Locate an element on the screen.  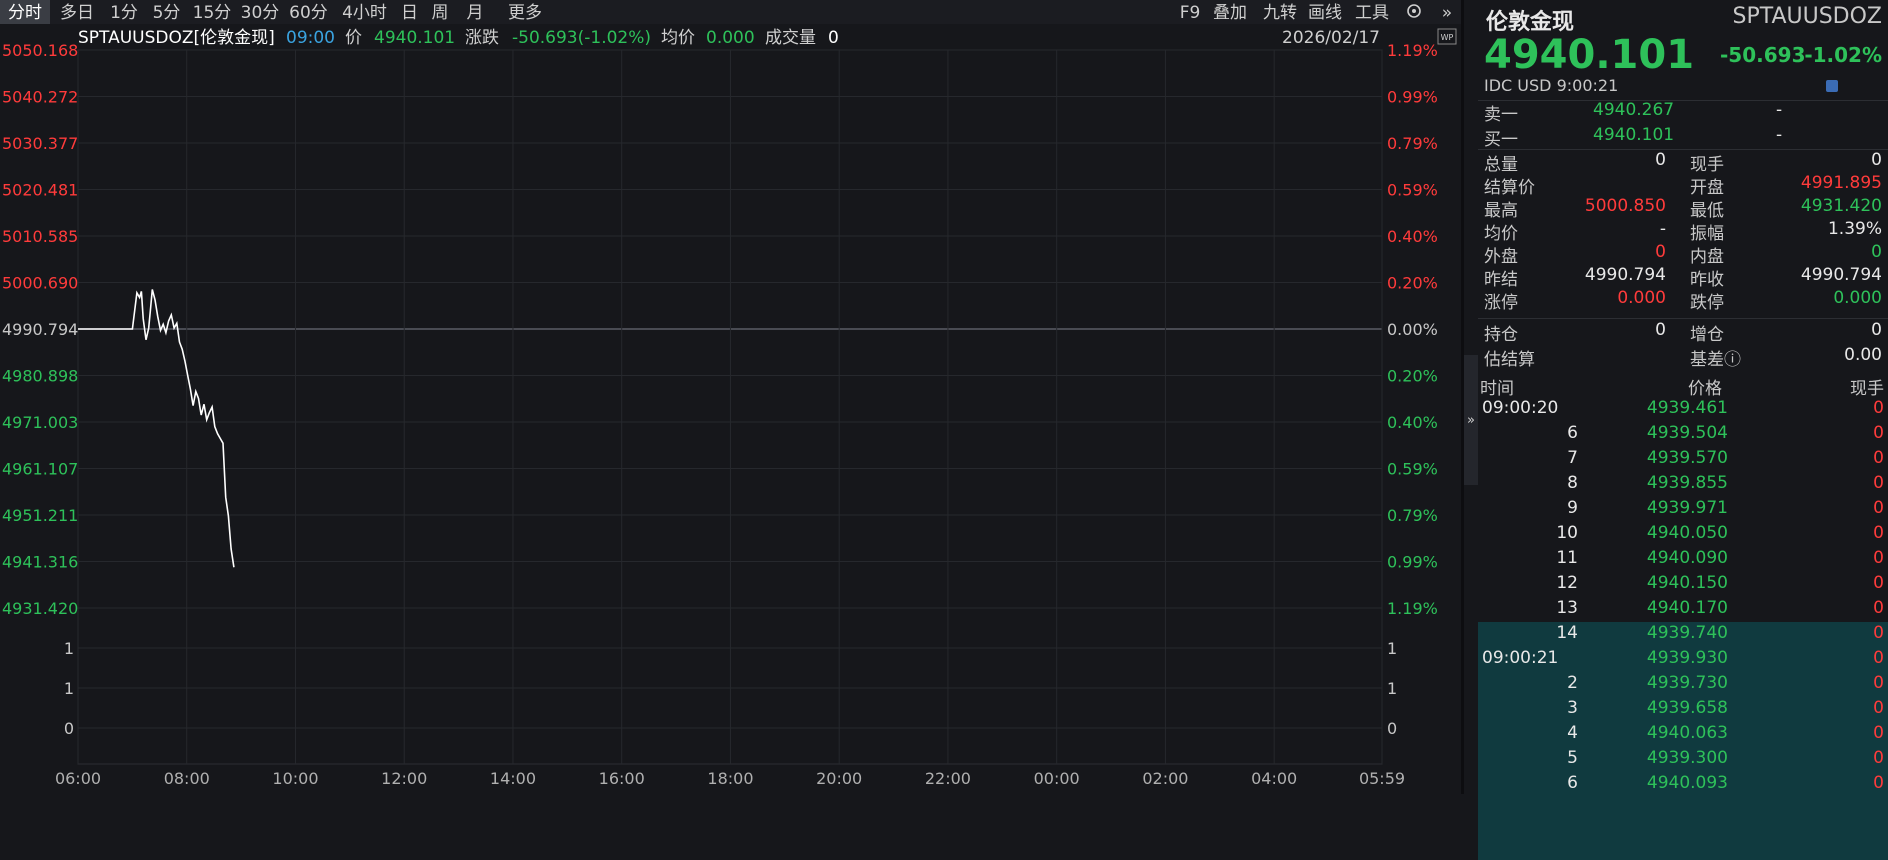
info-date: 2026/02/17 is located at coordinates (1331, 38).